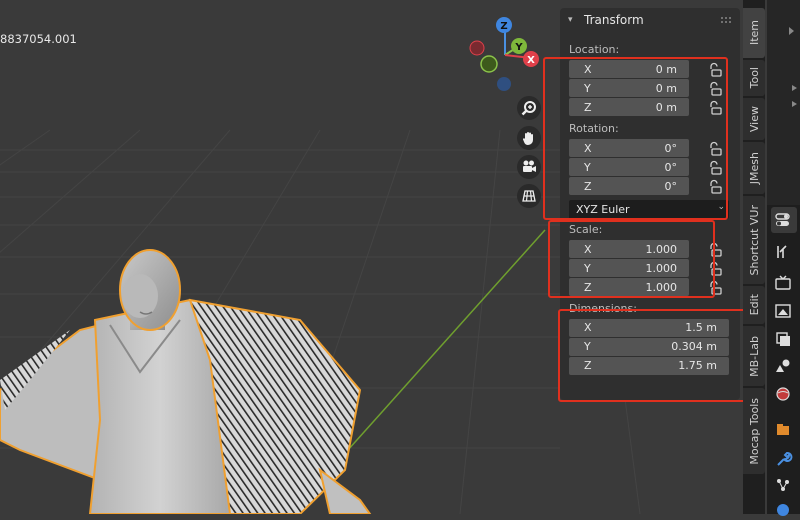 The height and width of the screenshot is (520, 800). Describe the element at coordinates (503, 26) in the screenshot. I see `svg-text: Z` at that location.